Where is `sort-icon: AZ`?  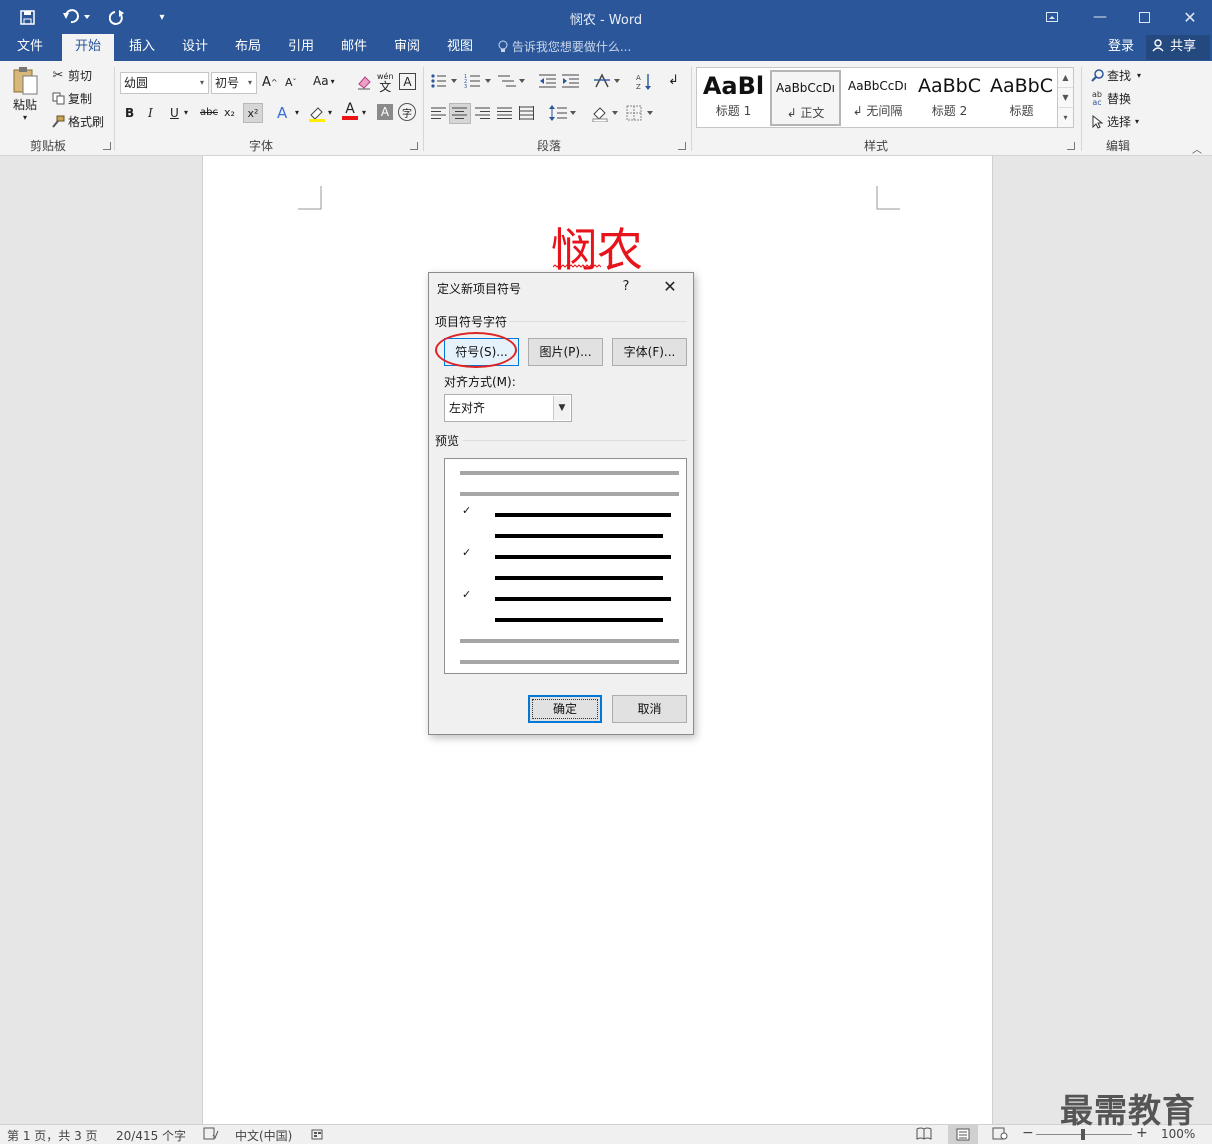
sort-icon: AZ is located at coordinates (644, 82).